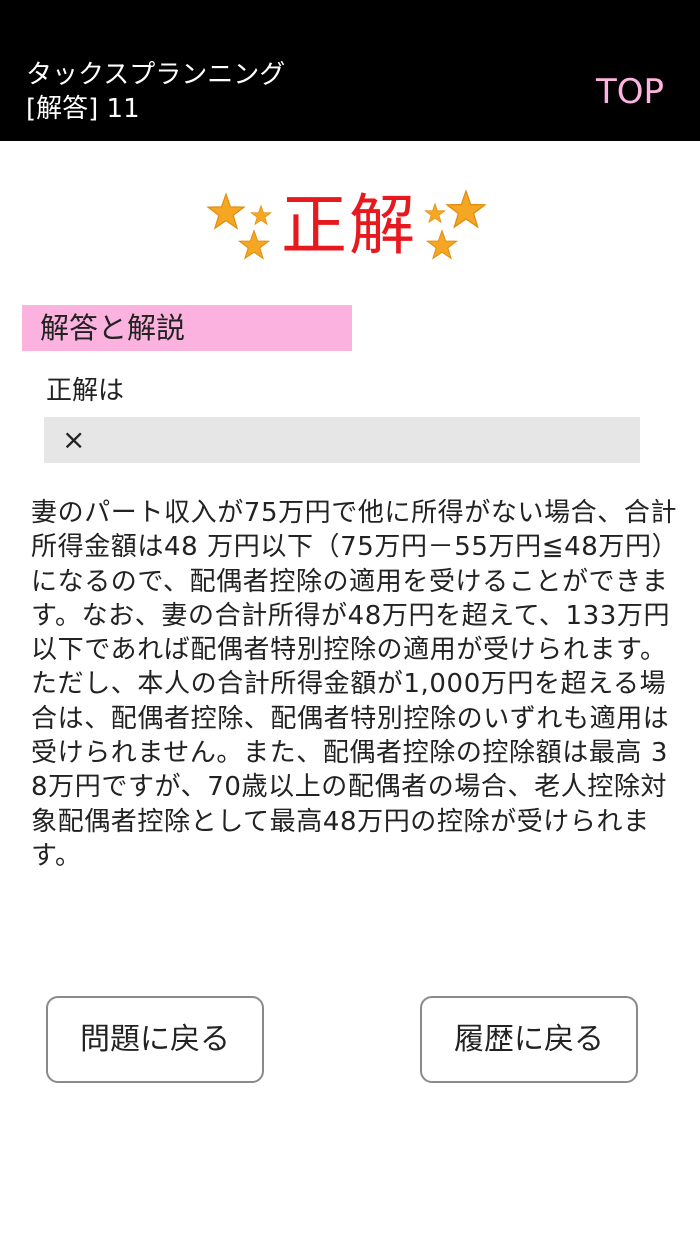 The image size is (700, 1244). What do you see at coordinates (342, 440) in the screenshot?
I see `answer-value: ×` at bounding box center [342, 440].